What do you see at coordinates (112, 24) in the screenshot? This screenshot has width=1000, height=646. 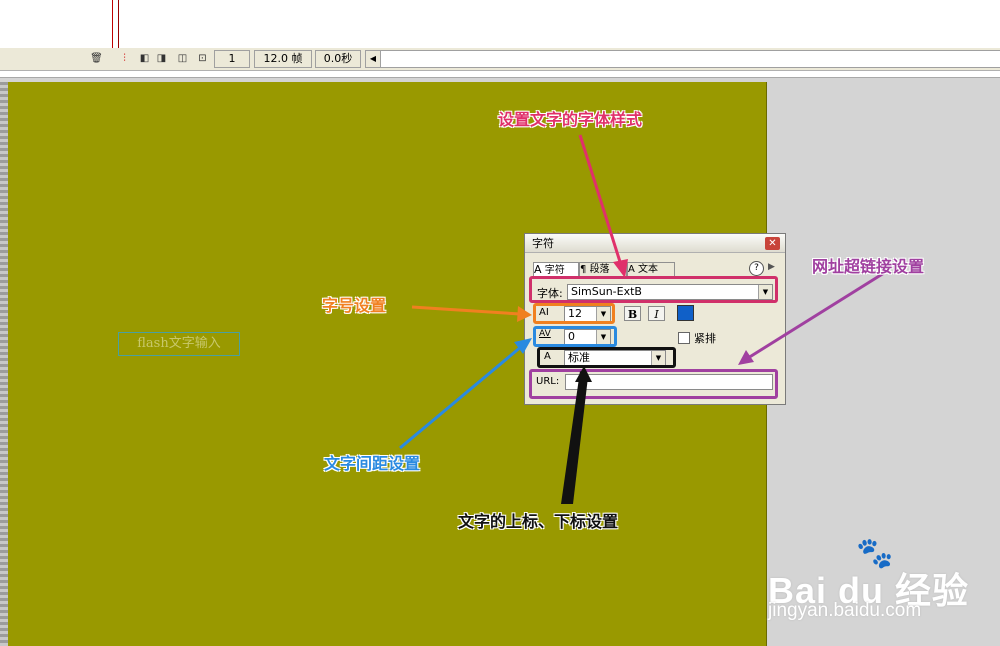 I see `playhead-line` at bounding box center [112, 24].